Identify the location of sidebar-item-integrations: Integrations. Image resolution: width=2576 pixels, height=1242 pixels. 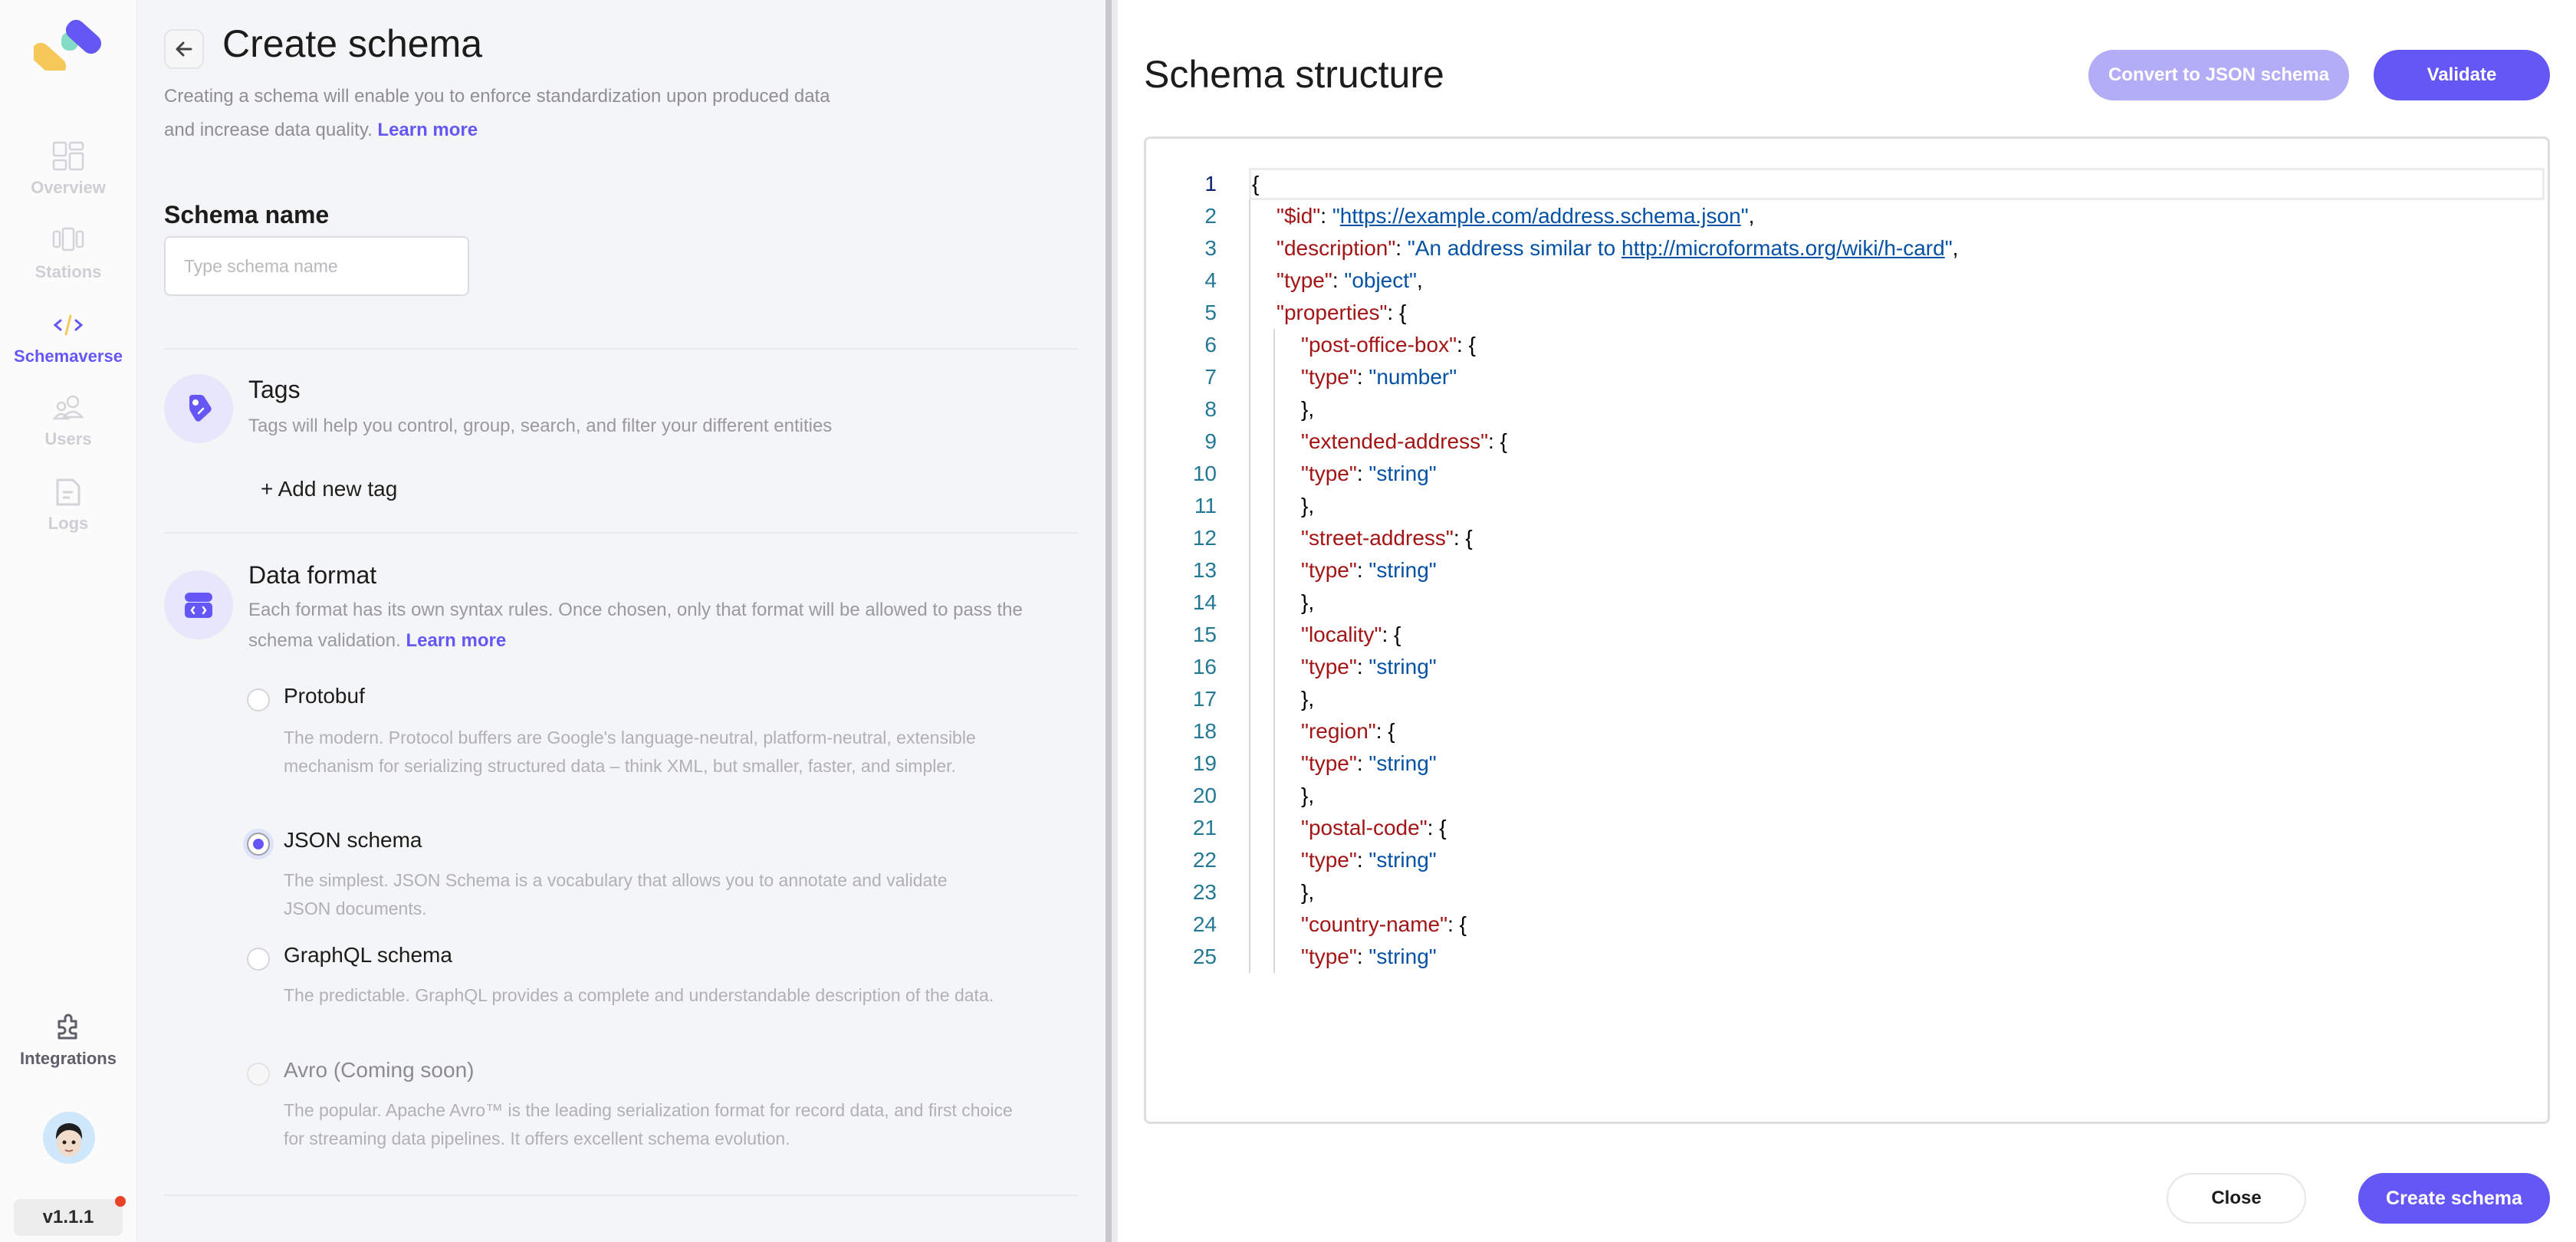
(68, 1039).